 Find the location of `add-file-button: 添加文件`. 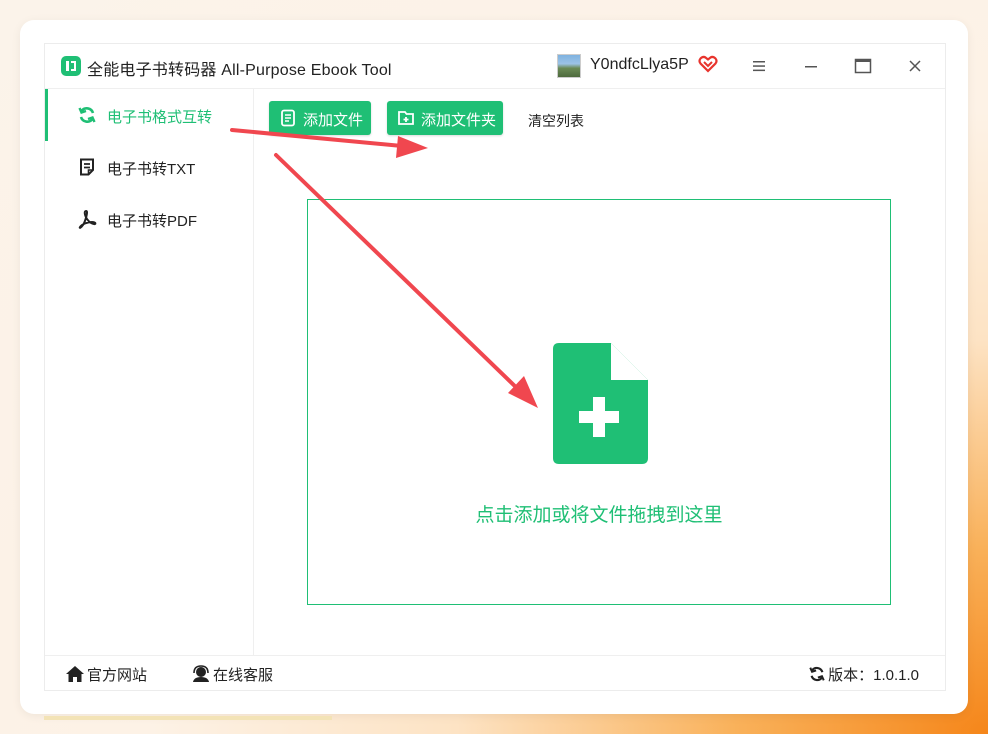

add-file-button: 添加文件 is located at coordinates (320, 118).